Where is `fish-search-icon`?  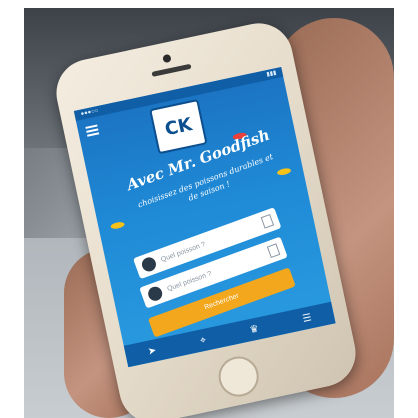
fish-search-icon is located at coordinates (148, 264).